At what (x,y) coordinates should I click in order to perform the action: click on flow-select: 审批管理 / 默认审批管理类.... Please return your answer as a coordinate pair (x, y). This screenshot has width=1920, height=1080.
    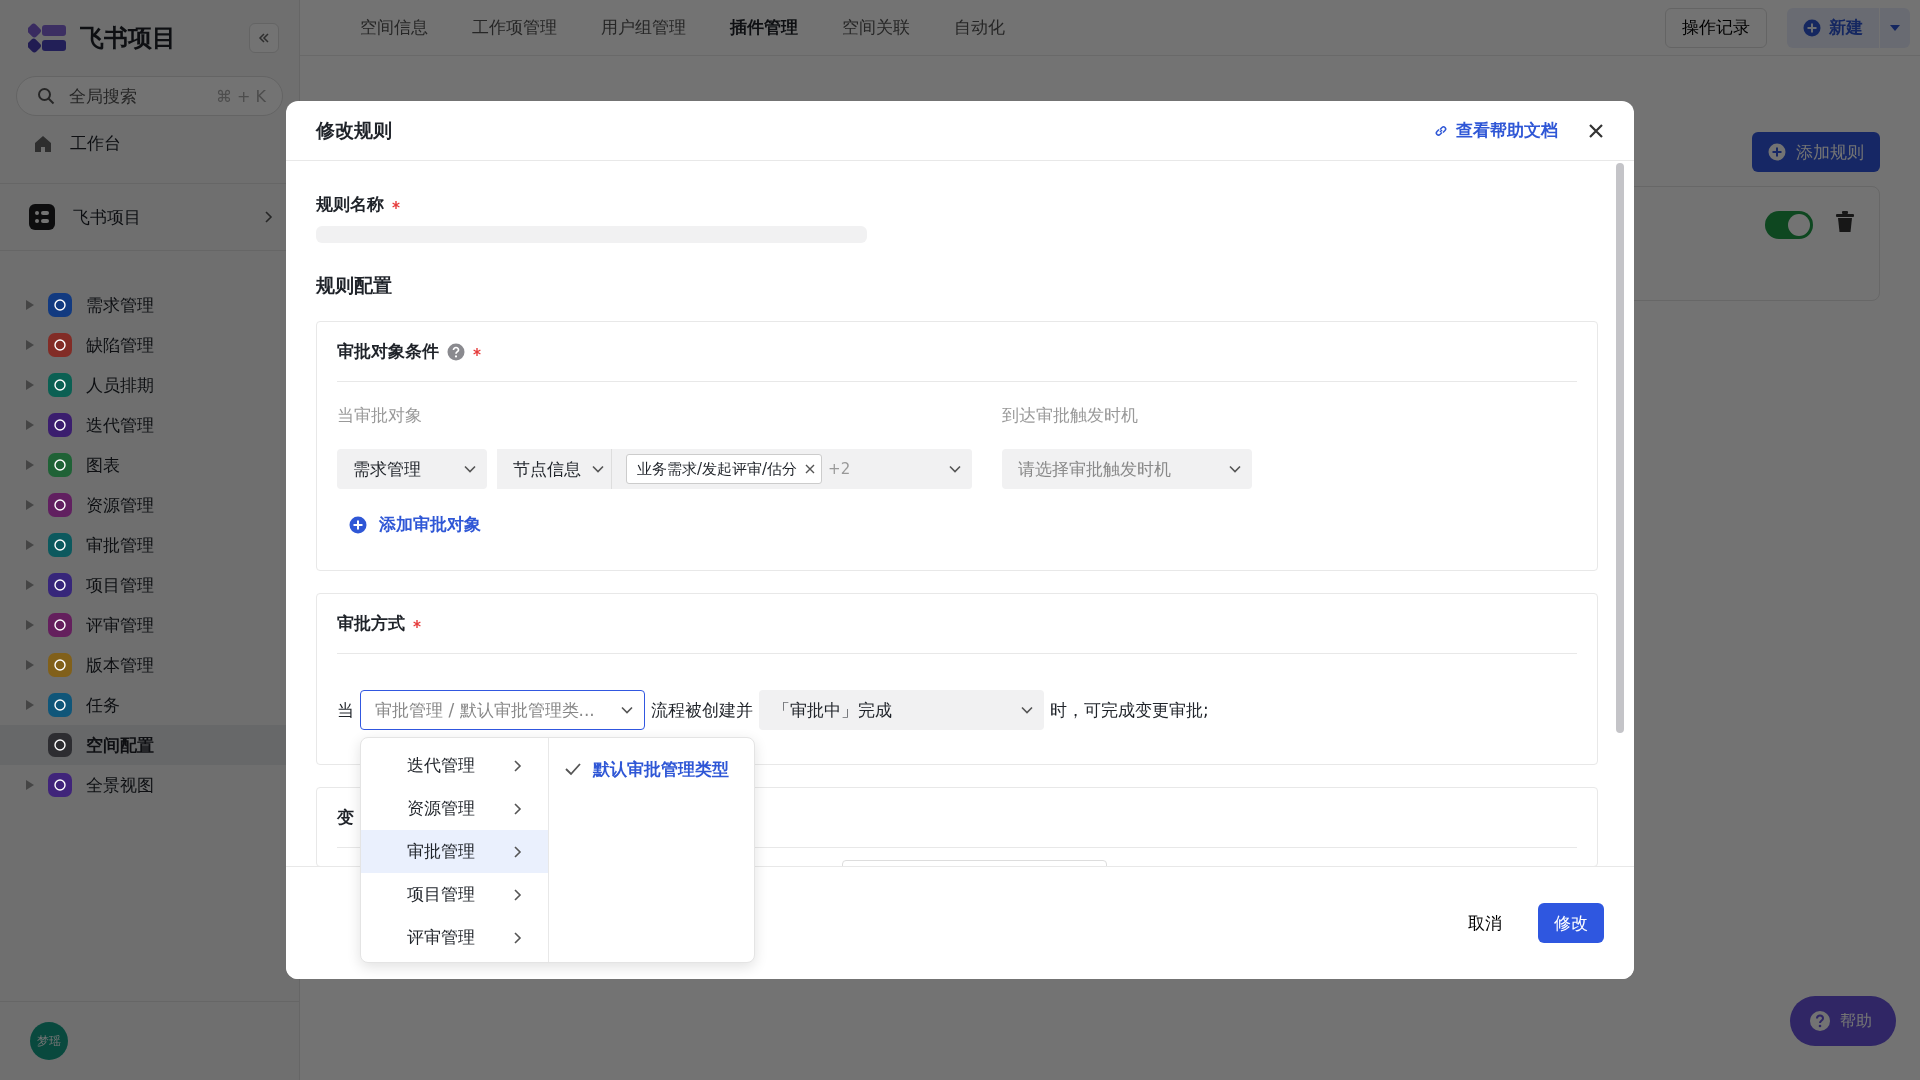
    Looking at the image, I should click on (502, 710).